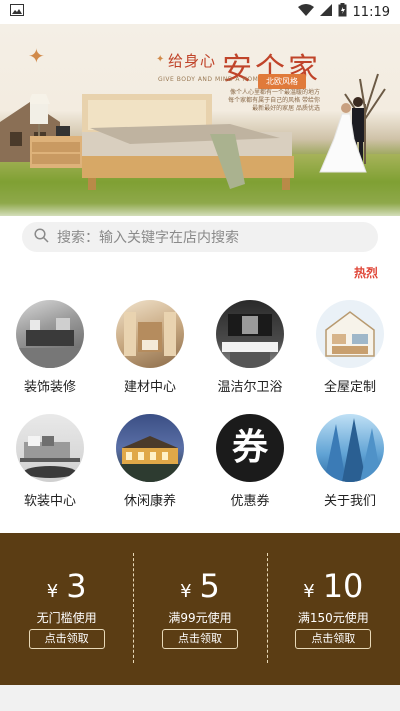 This screenshot has width=400, height=711. What do you see at coordinates (76, 586) in the screenshot?
I see `coupon-amount: 3` at bounding box center [76, 586].